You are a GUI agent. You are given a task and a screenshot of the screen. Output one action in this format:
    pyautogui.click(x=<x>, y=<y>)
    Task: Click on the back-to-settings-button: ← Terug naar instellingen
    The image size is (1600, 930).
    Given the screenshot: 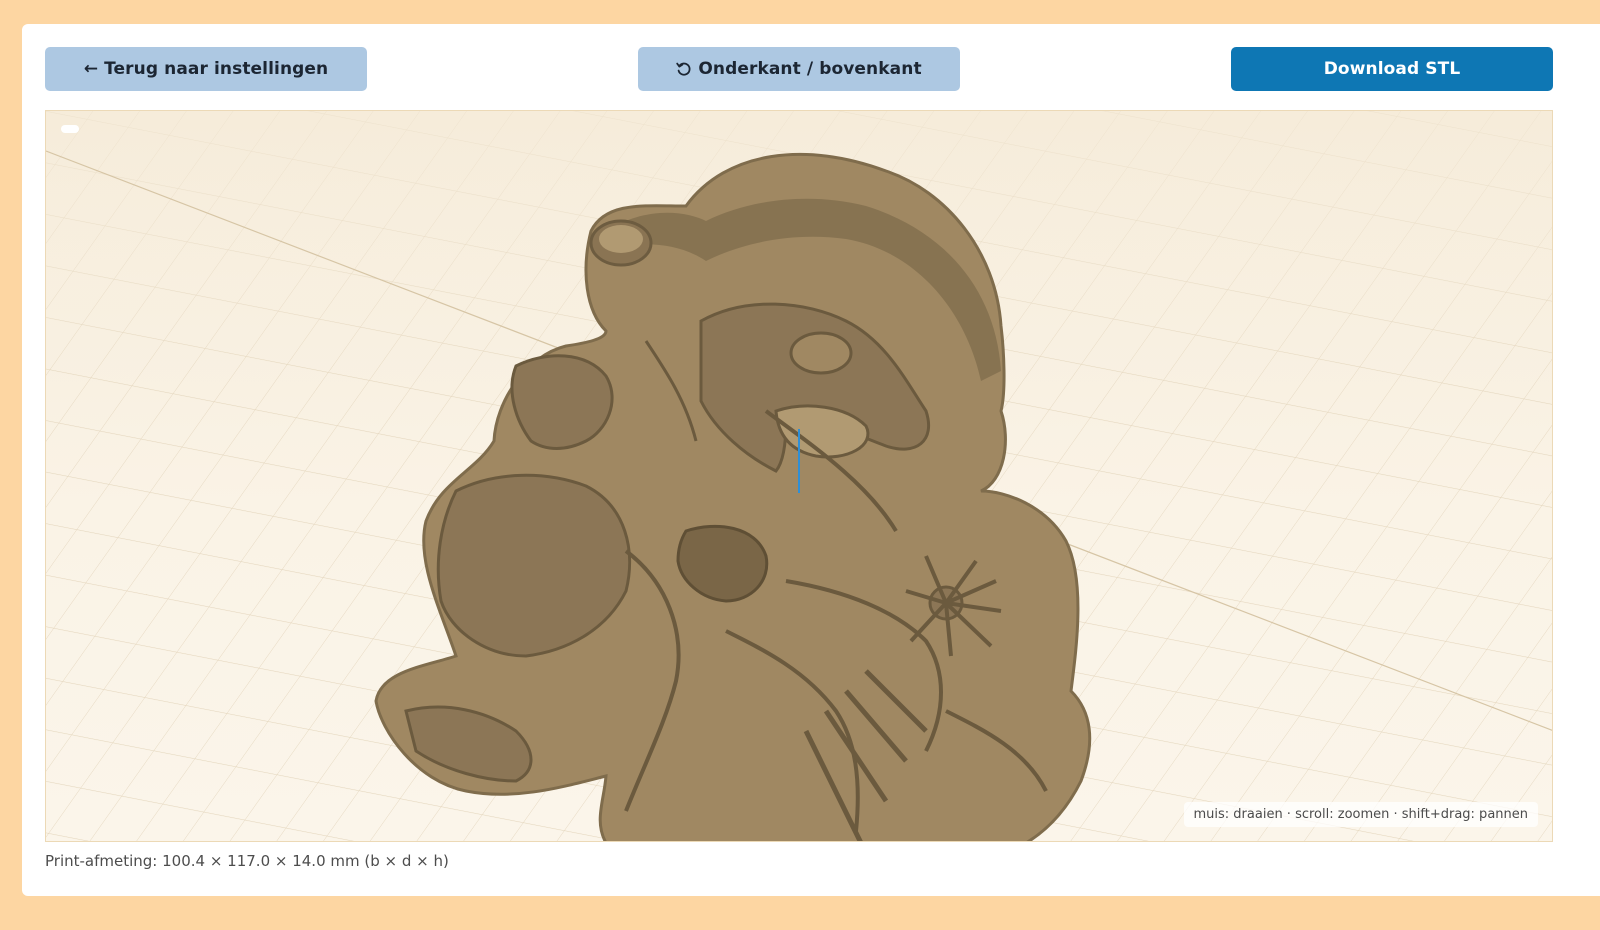 What is the action you would take?
    pyautogui.click(x=206, y=69)
    